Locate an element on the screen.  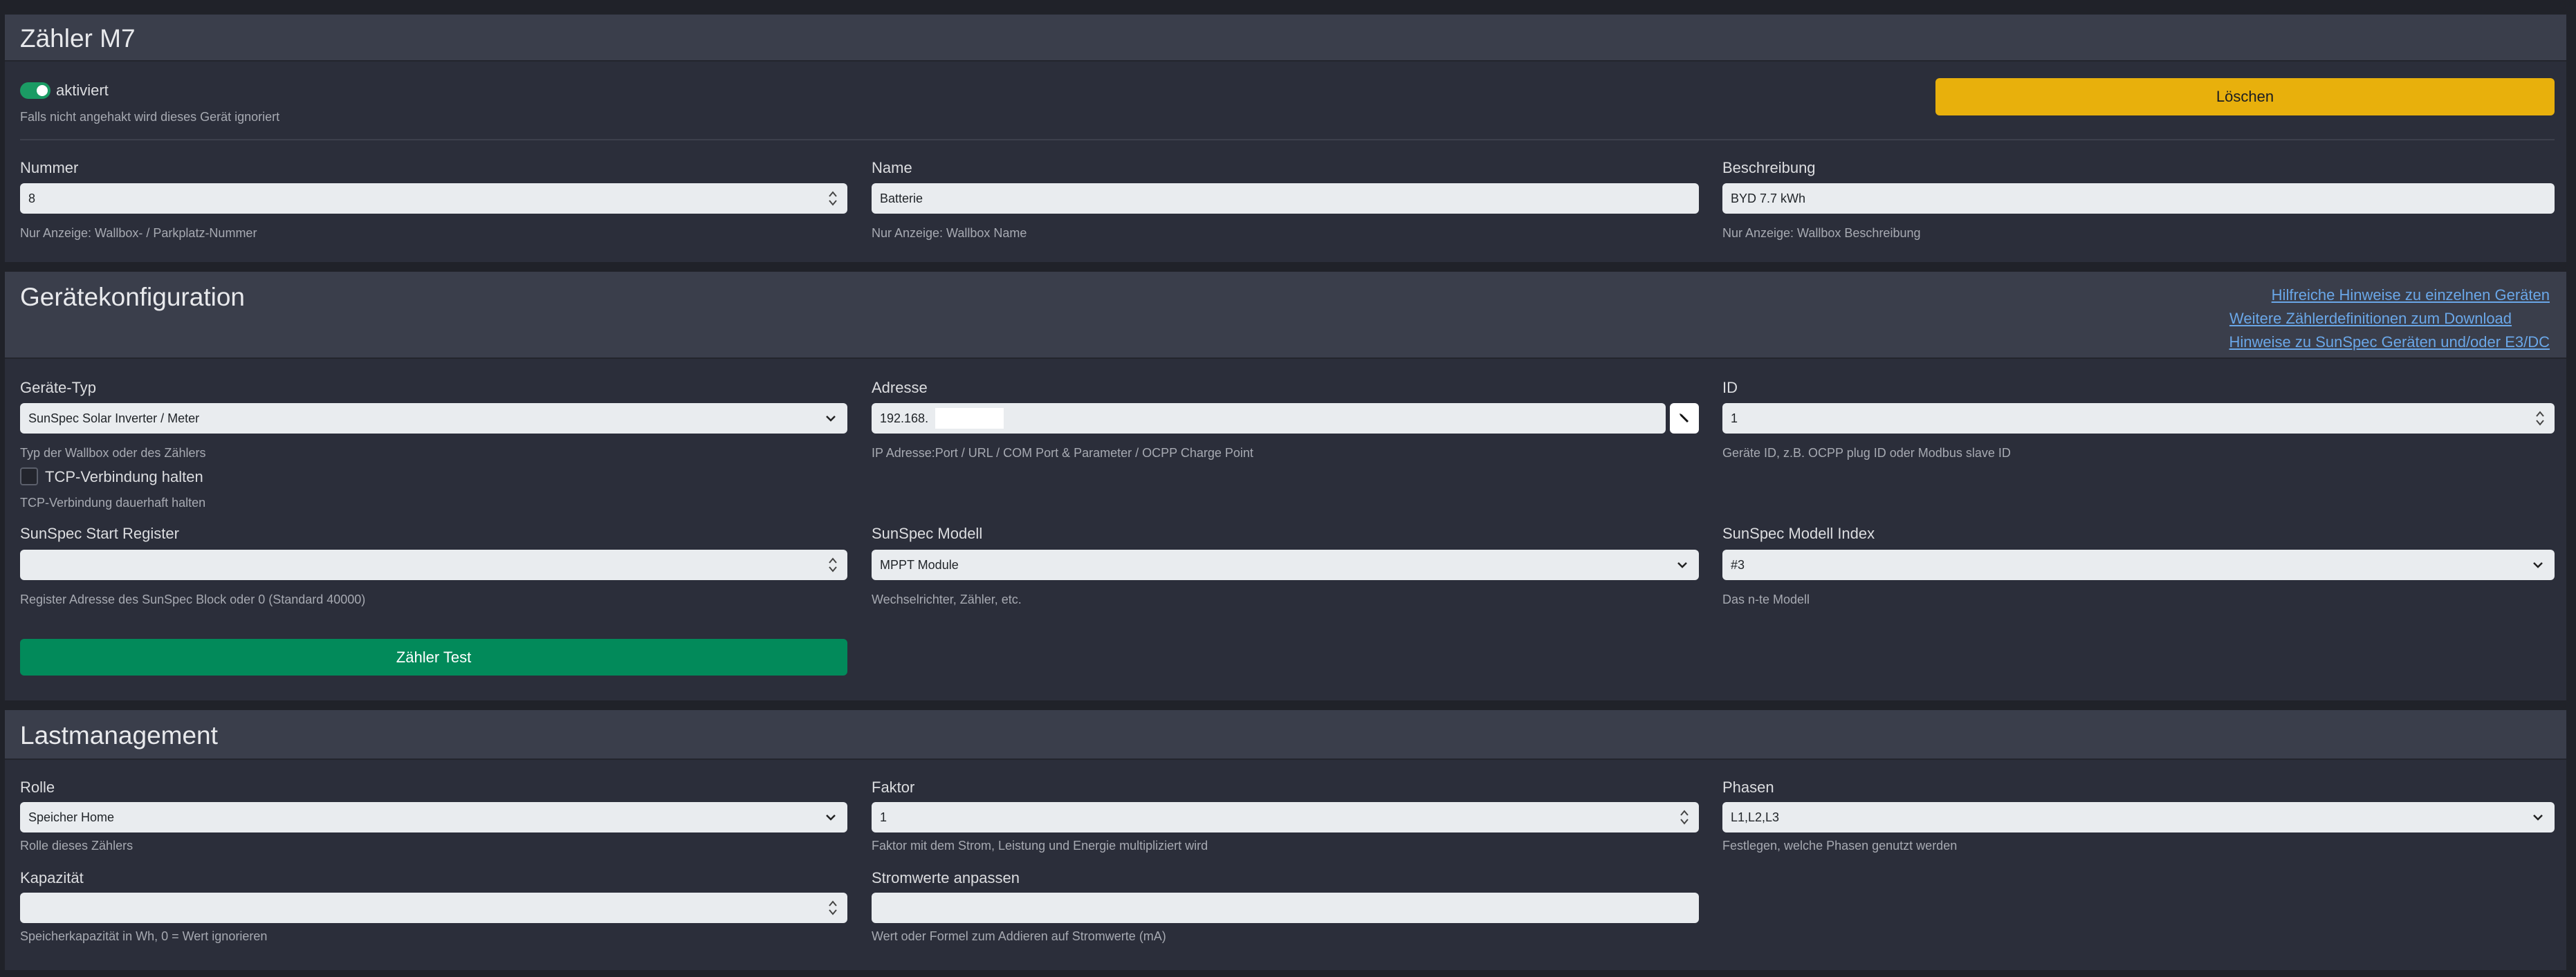
device-type-help: Typ der Wallbox oder des Zählers is located at coordinates (113, 453).